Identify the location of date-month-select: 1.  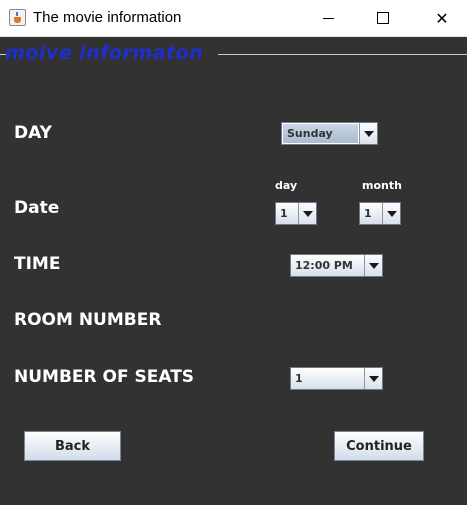
(380, 213).